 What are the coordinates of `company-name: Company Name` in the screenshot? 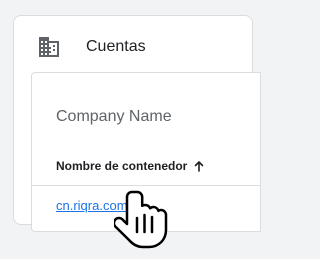 It's located at (114, 116).